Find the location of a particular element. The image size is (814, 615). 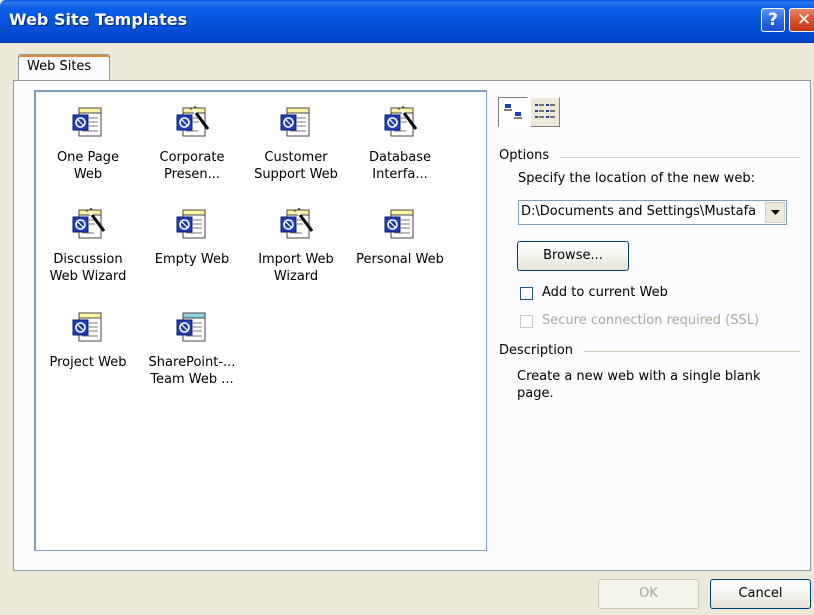

chevron-down-icon is located at coordinates (775, 212).